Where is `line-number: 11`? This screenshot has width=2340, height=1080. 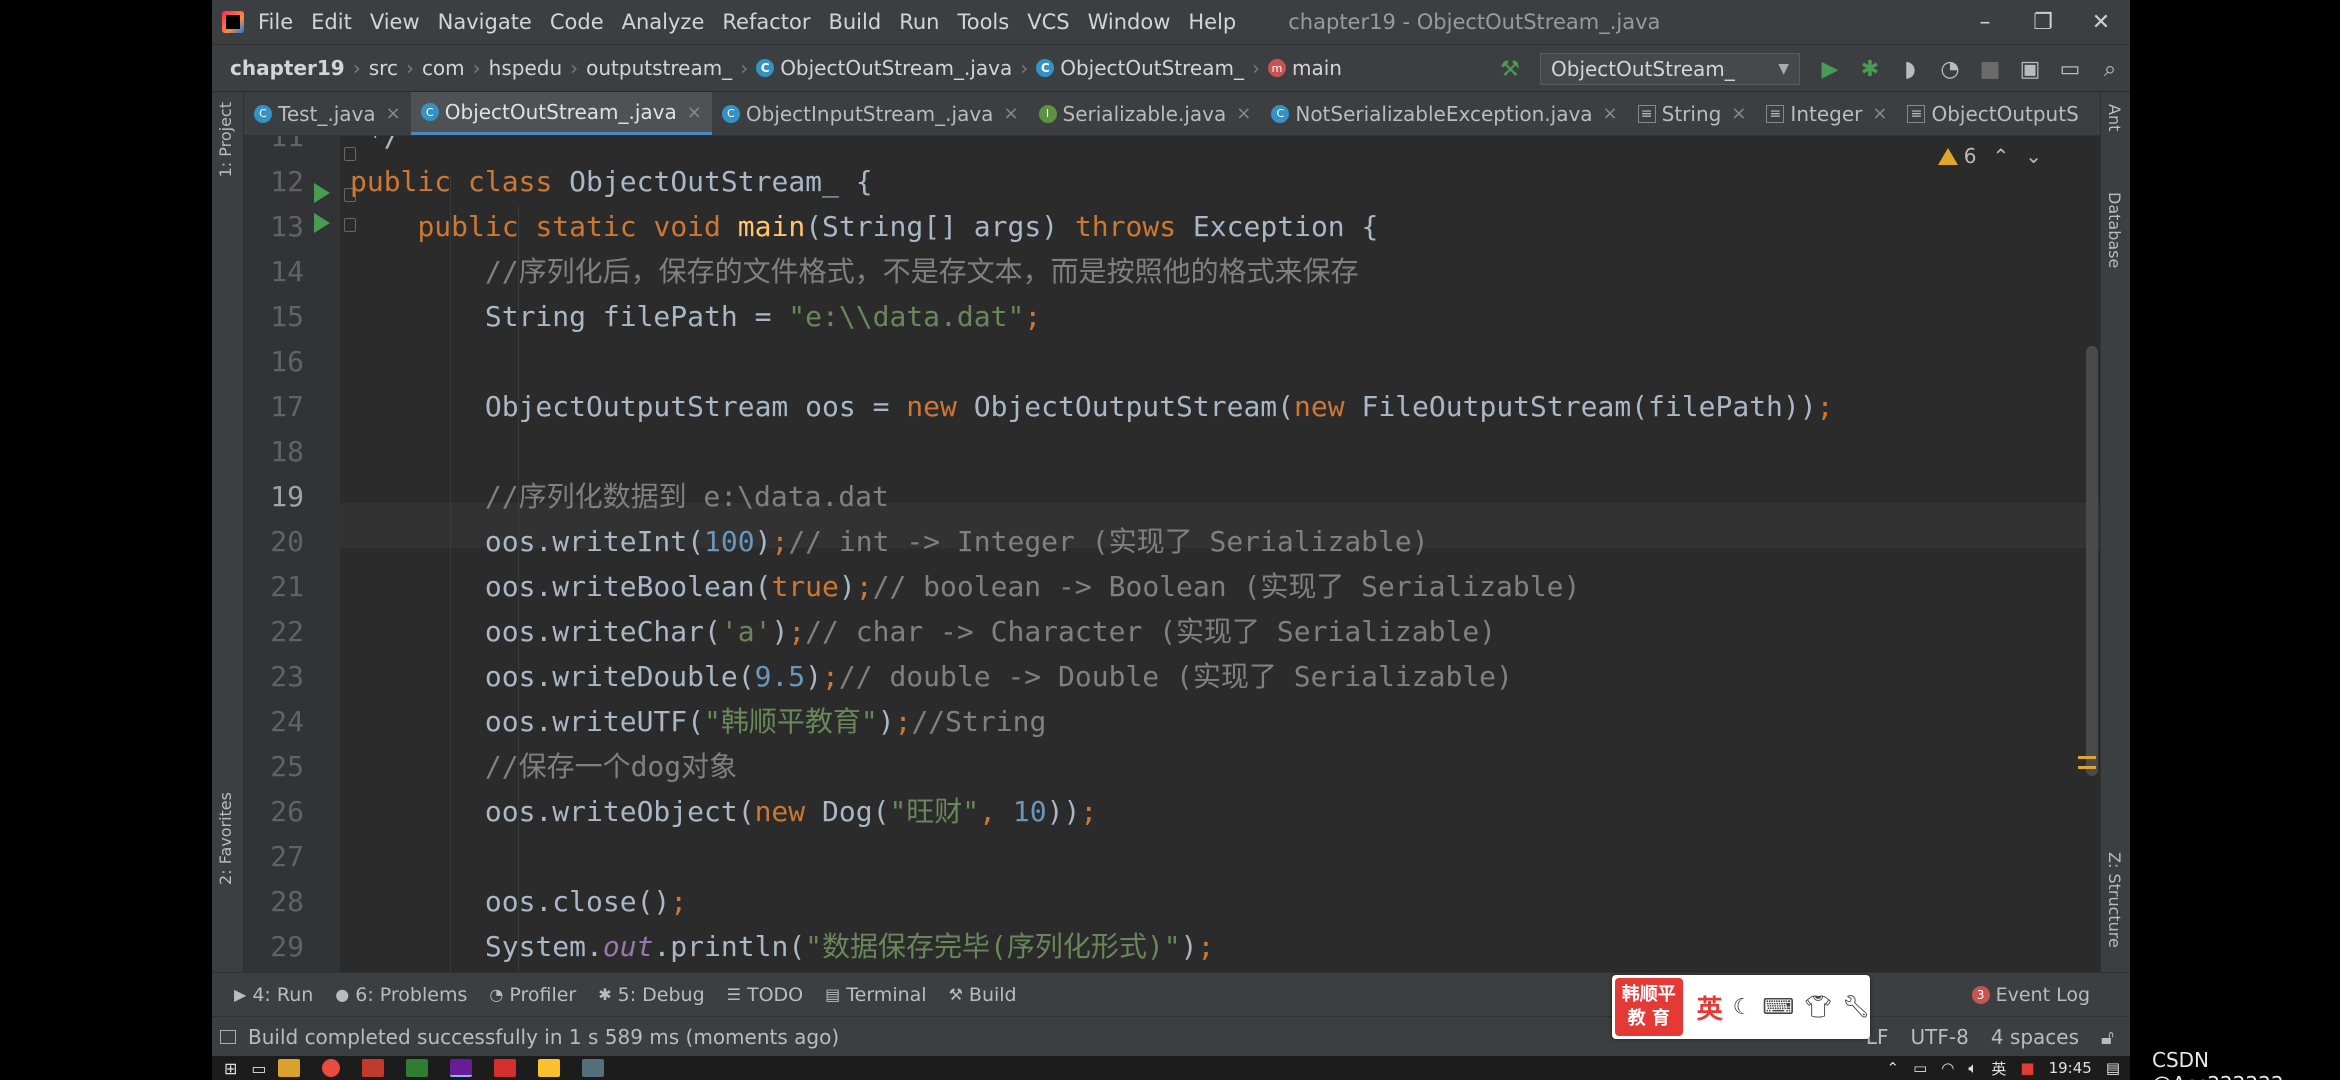 line-number: 11 is located at coordinates (274, 147).